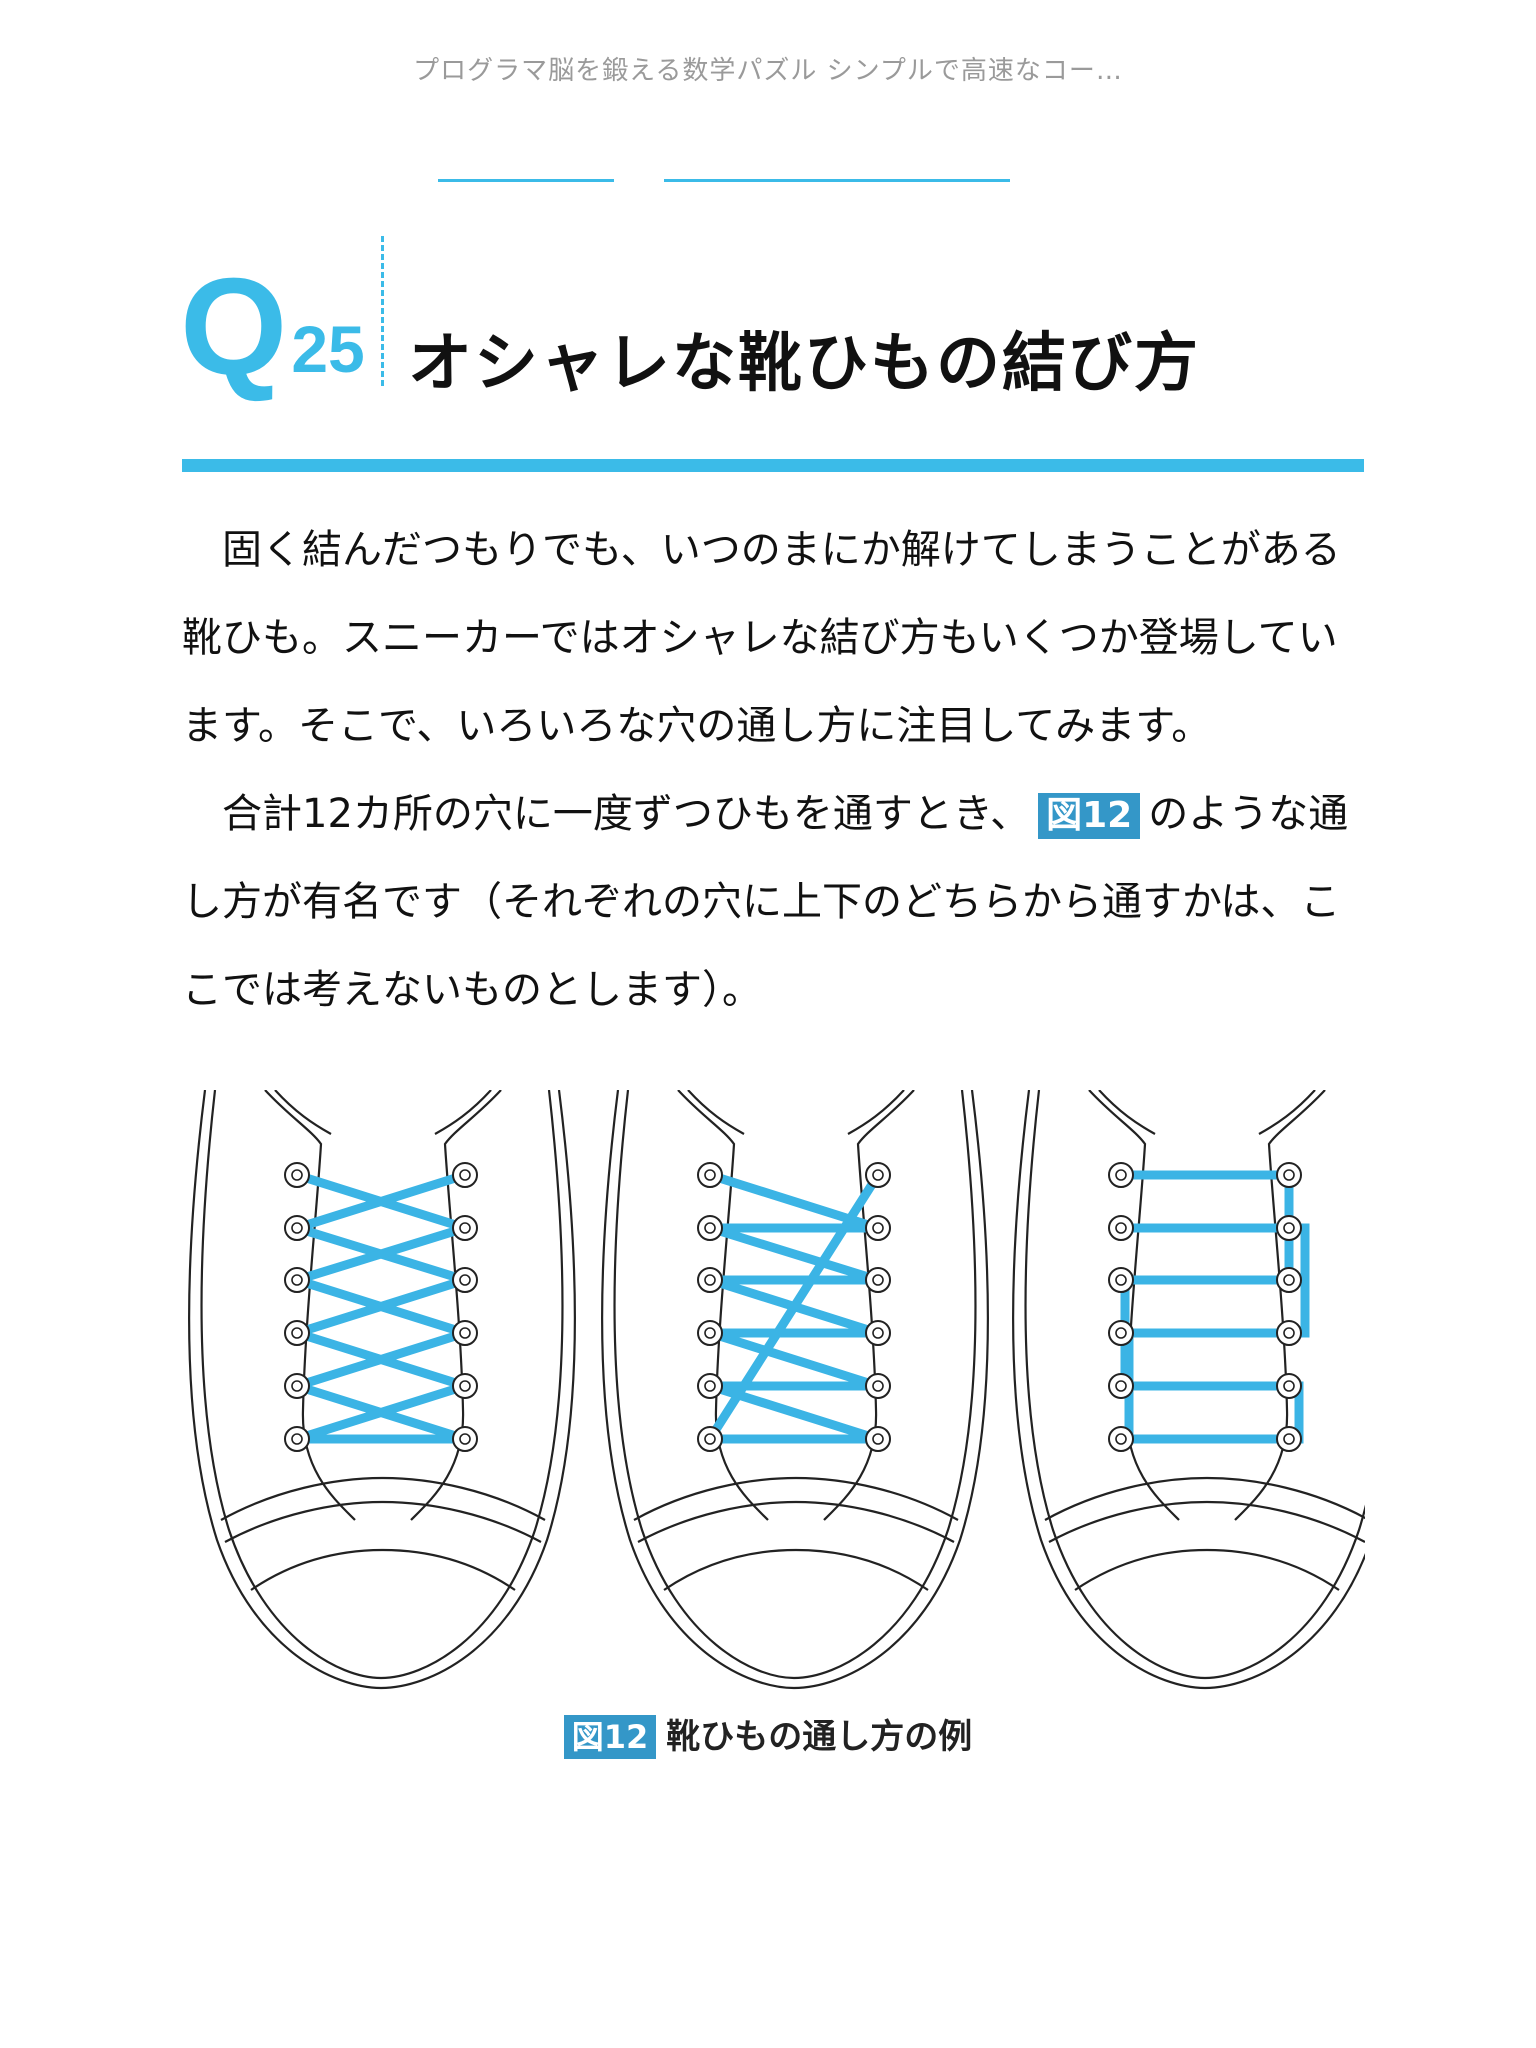  Describe the element at coordinates (804, 364) in the screenshot. I see `question-title: オシャレな靴ひもの結び方` at that location.